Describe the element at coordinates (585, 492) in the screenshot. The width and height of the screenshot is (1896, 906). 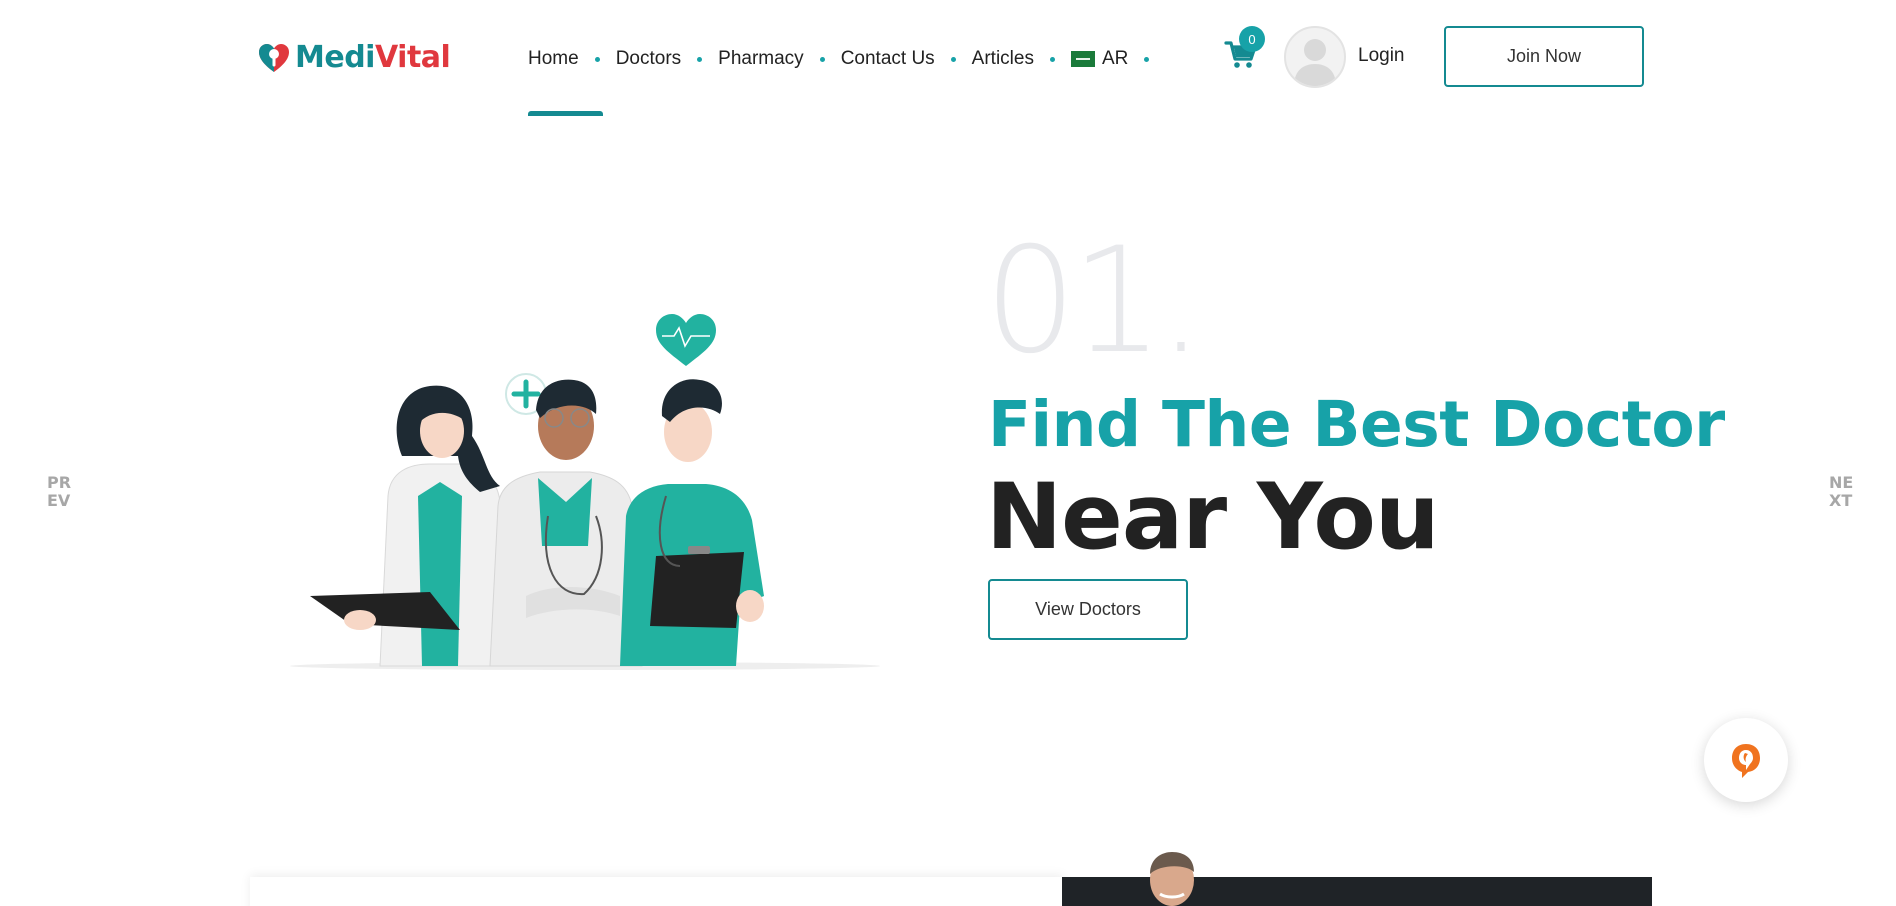
I see `doctors-team-illustration` at that location.